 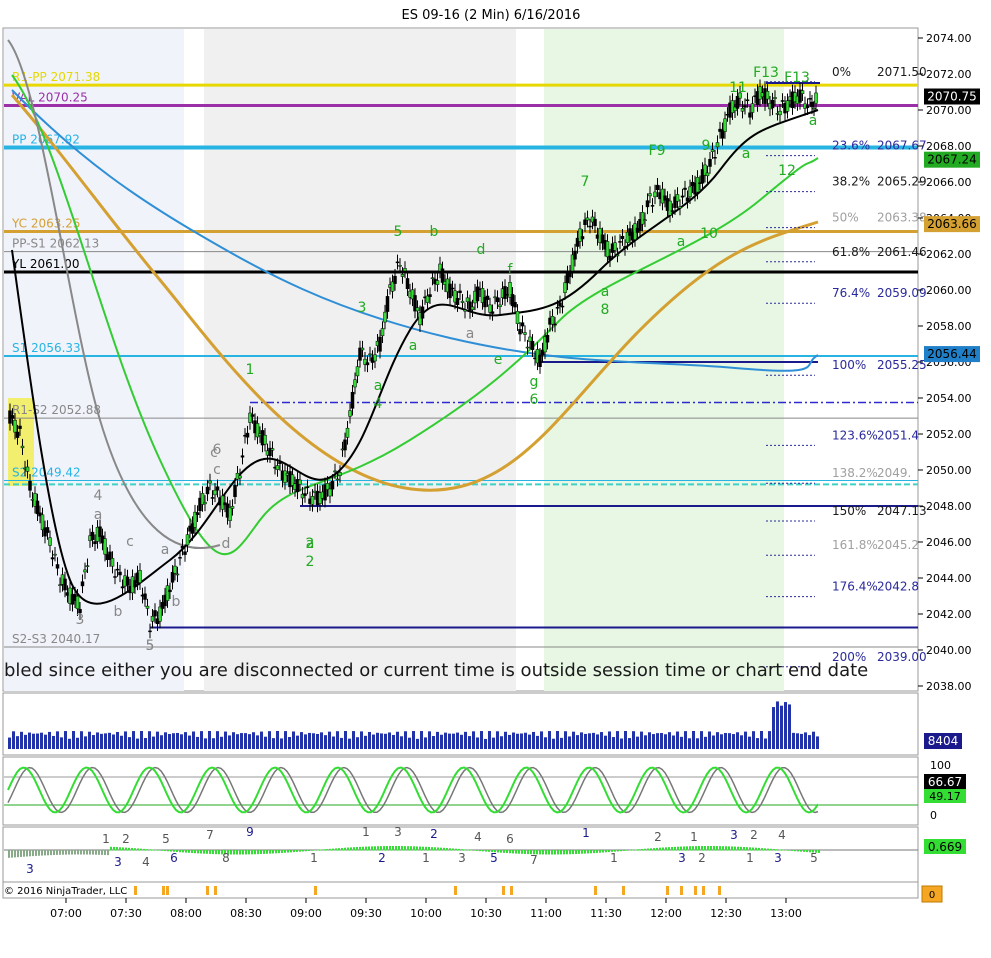 I want to click on oscillator-label: 2, so click(x=702, y=858).